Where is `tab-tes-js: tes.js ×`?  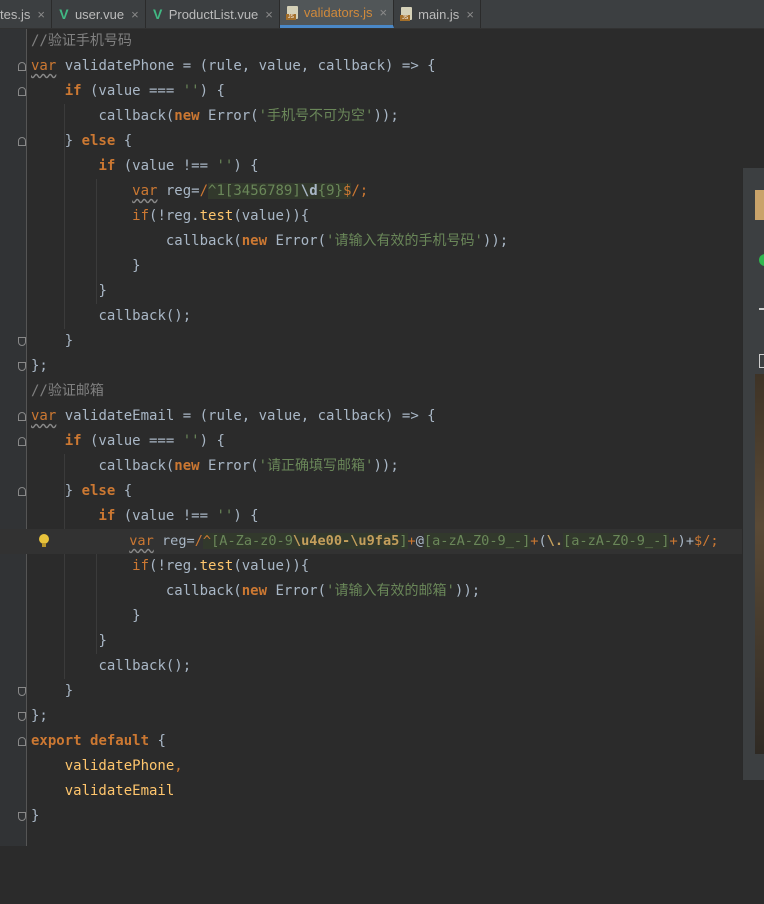 tab-tes-js: tes.js × is located at coordinates (26, 14).